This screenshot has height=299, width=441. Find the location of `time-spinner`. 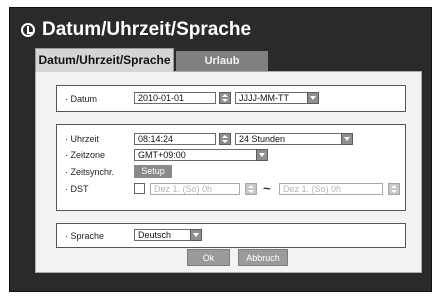

time-spinner is located at coordinates (225, 139).